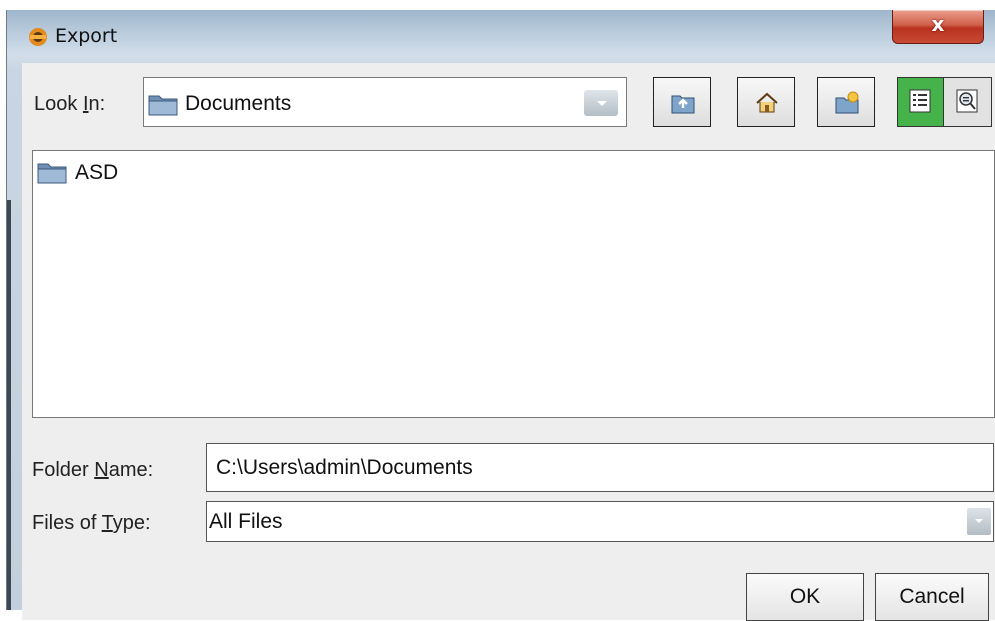 Image resolution: width=995 pixels, height=621 pixels. Describe the element at coordinates (70, 104) in the screenshot. I see `look-in-label: Look In:` at that location.